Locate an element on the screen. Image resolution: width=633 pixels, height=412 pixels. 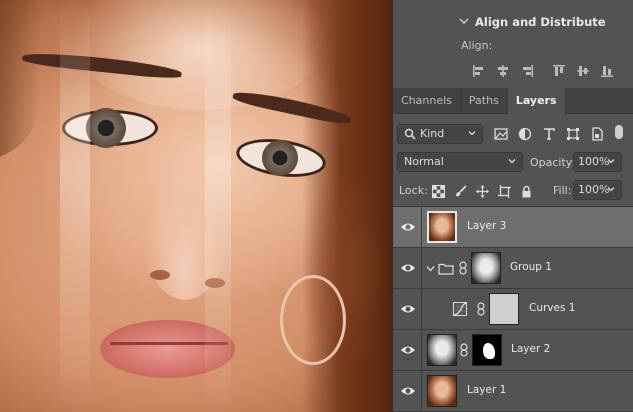
panel-tabs: Channels Paths Layers is located at coordinates (513, 101).